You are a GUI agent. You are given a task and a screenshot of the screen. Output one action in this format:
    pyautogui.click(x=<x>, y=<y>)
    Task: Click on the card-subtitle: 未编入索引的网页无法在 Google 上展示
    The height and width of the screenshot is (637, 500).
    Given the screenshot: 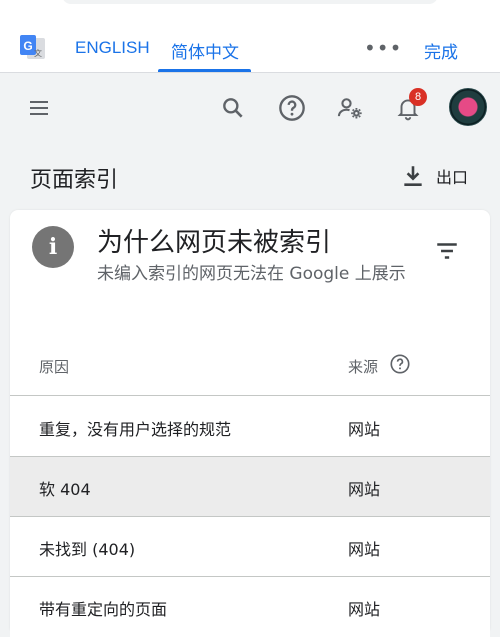 What is the action you would take?
    pyautogui.click(x=251, y=274)
    